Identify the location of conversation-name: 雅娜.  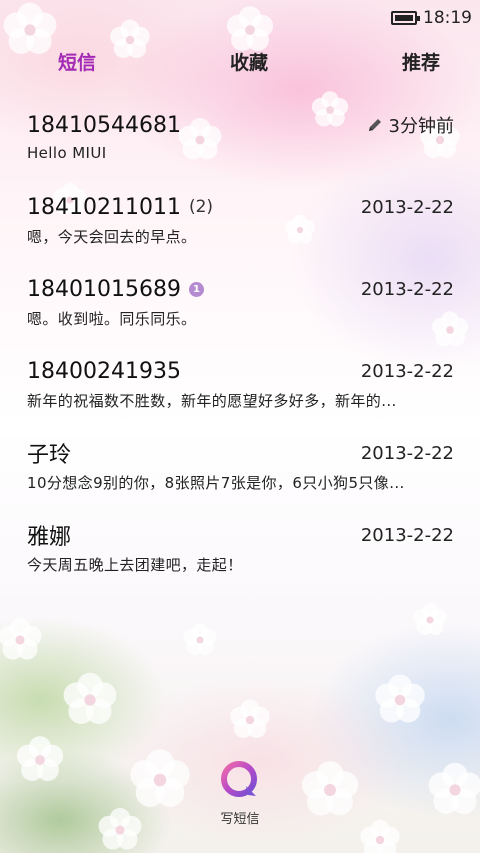
(49, 537).